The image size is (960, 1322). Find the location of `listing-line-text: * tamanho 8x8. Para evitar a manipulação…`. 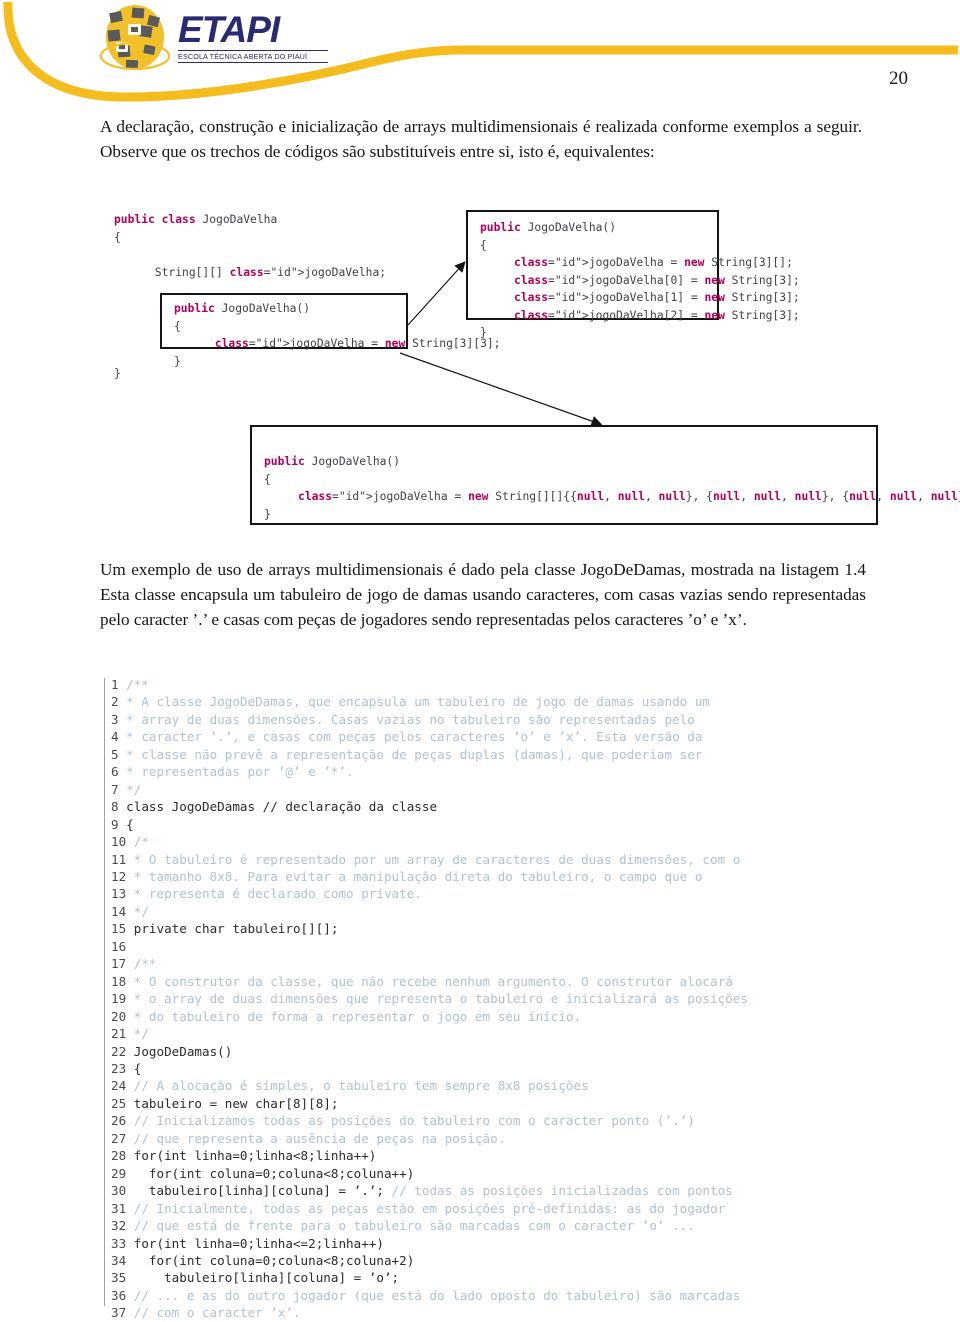

listing-line-text: * tamanho 8x8. Para evitar a manipulação… is located at coordinates (418, 876).